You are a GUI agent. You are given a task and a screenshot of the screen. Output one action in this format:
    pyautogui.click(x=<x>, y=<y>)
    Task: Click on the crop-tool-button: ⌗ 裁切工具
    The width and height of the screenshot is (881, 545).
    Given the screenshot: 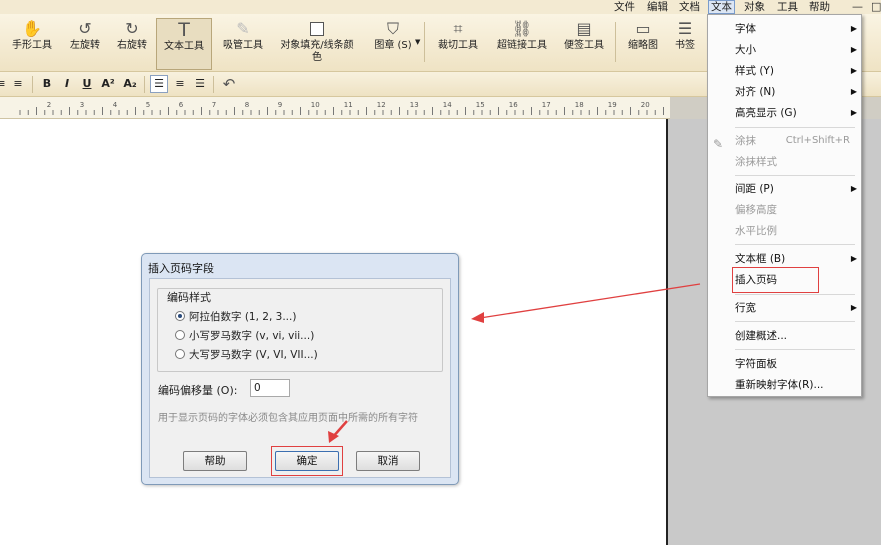 What is the action you would take?
    pyautogui.click(x=458, y=44)
    